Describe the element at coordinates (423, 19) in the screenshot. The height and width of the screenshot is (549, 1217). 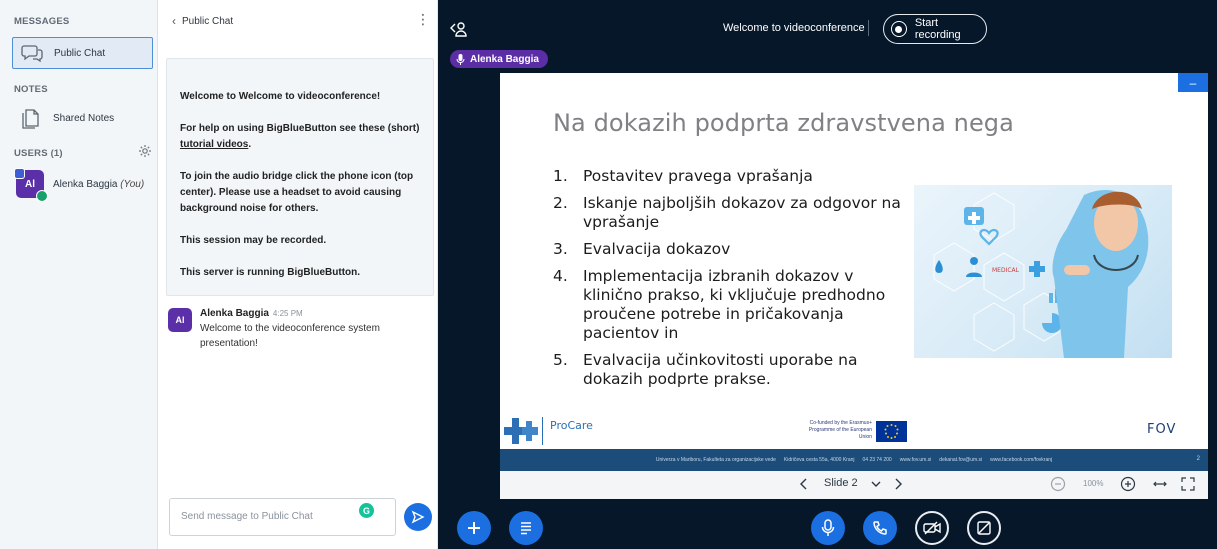
I see `more-options-icon: ⋮` at that location.